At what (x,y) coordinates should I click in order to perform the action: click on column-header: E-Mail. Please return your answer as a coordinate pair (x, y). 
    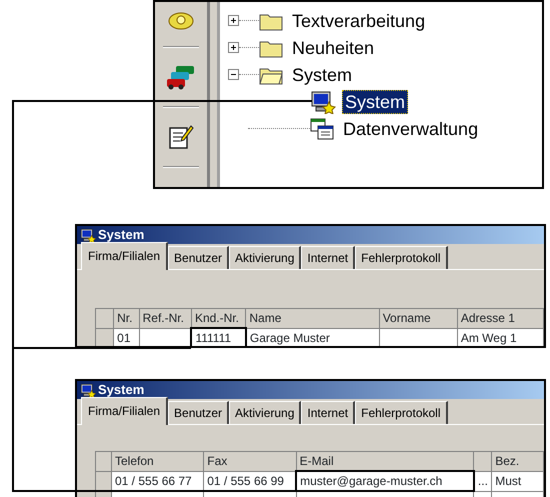
    Looking at the image, I should click on (385, 461).